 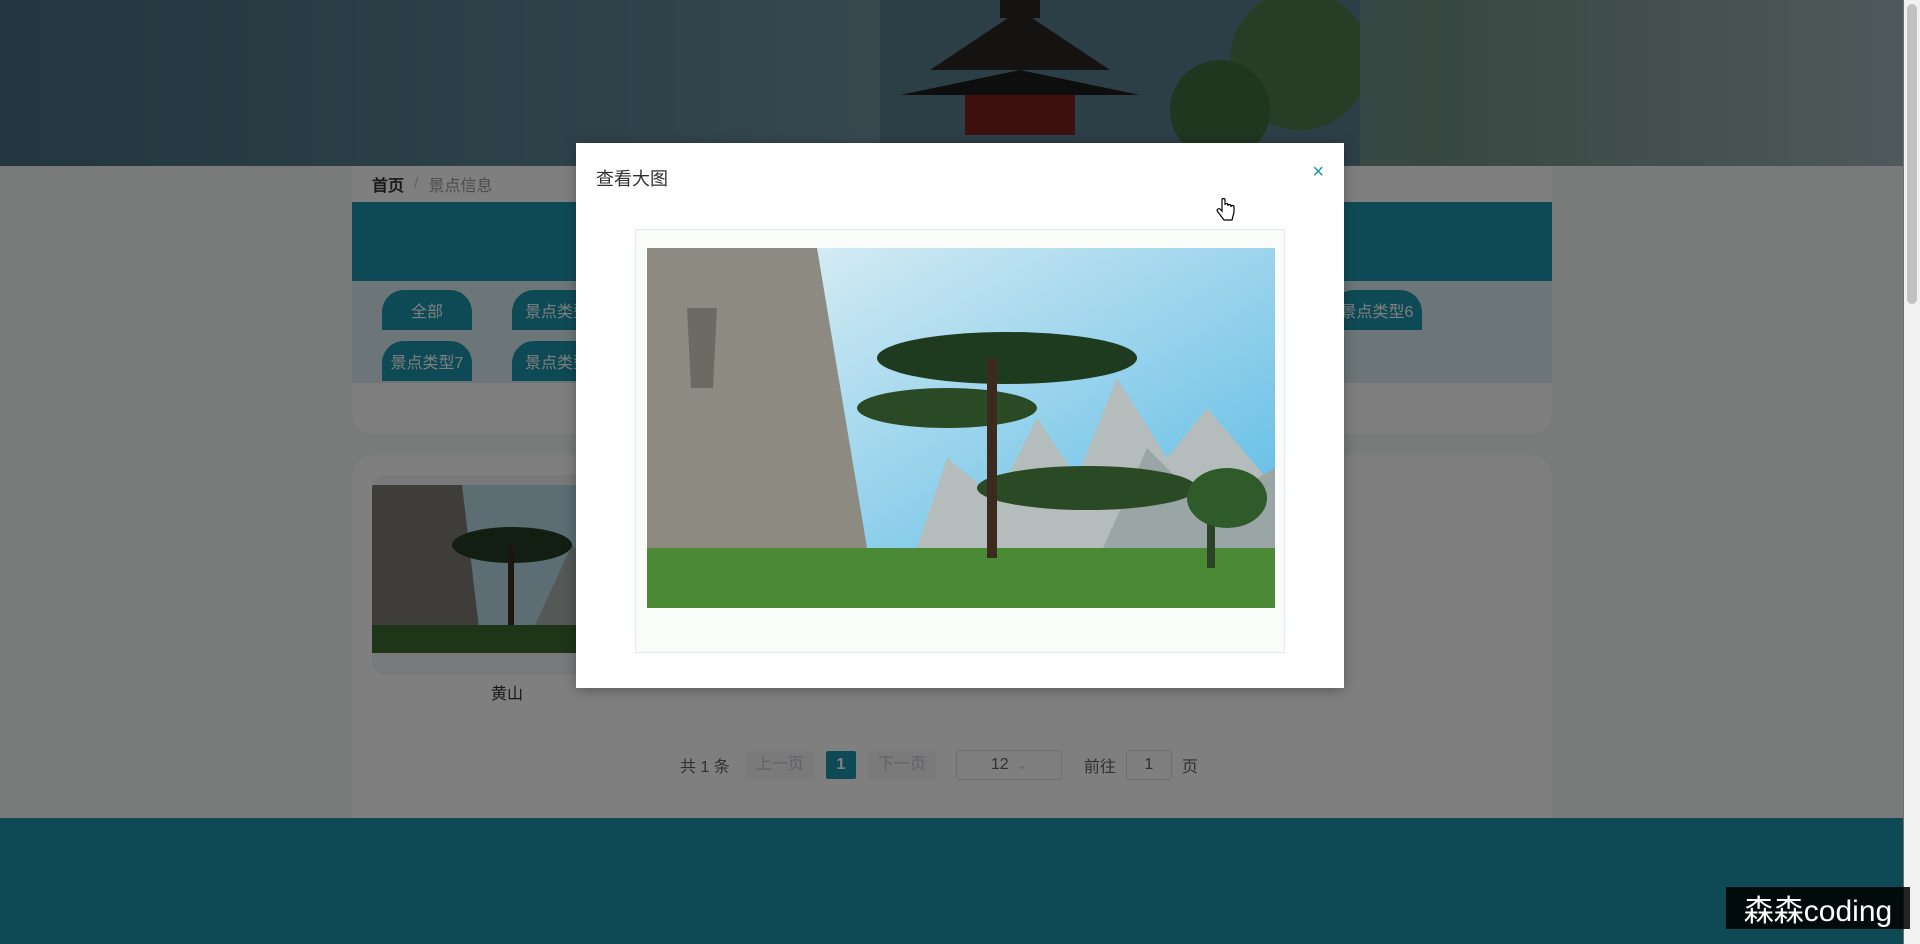 What do you see at coordinates (1911, 472) in the screenshot?
I see `scrollbar` at bounding box center [1911, 472].